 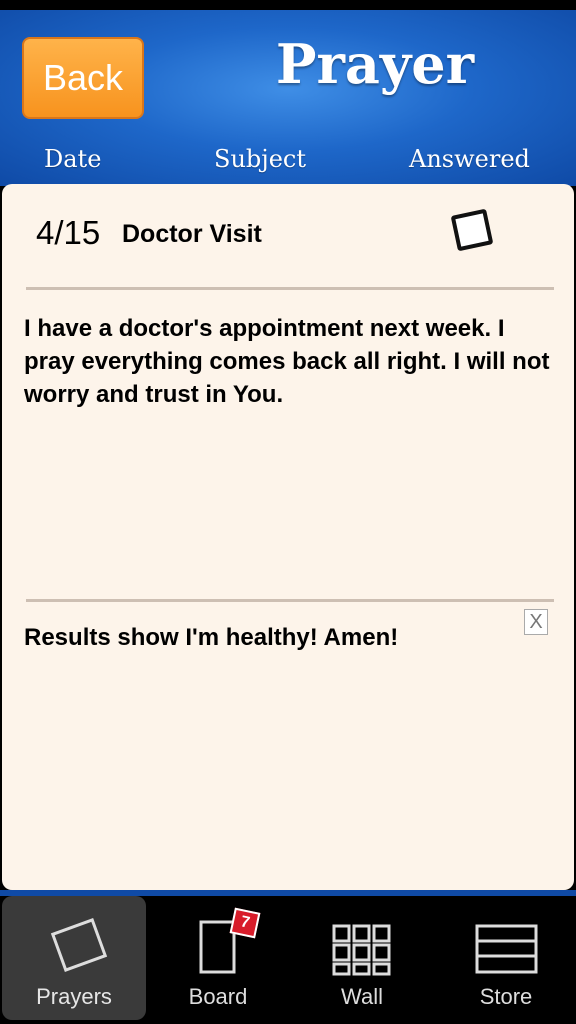 What do you see at coordinates (83, 78) in the screenshot?
I see `back-button: Back` at bounding box center [83, 78].